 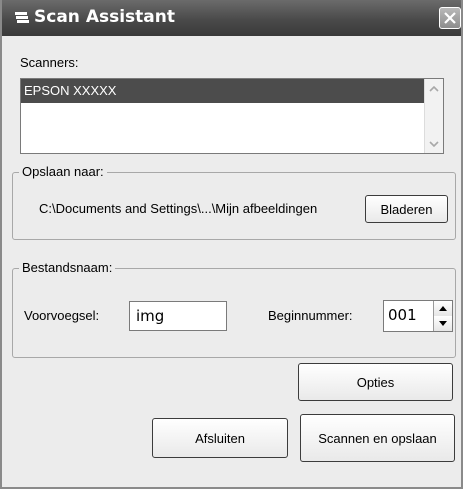 I want to click on triangle-down-icon, so click(x=443, y=323).